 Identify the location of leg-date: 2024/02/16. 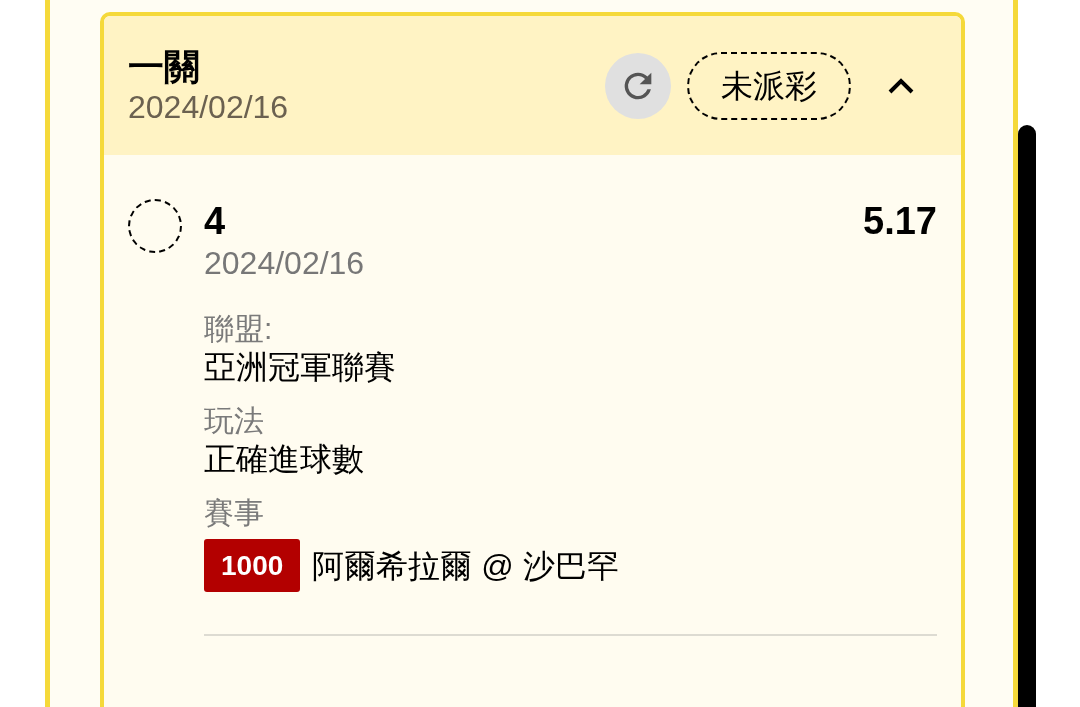
(285, 263).